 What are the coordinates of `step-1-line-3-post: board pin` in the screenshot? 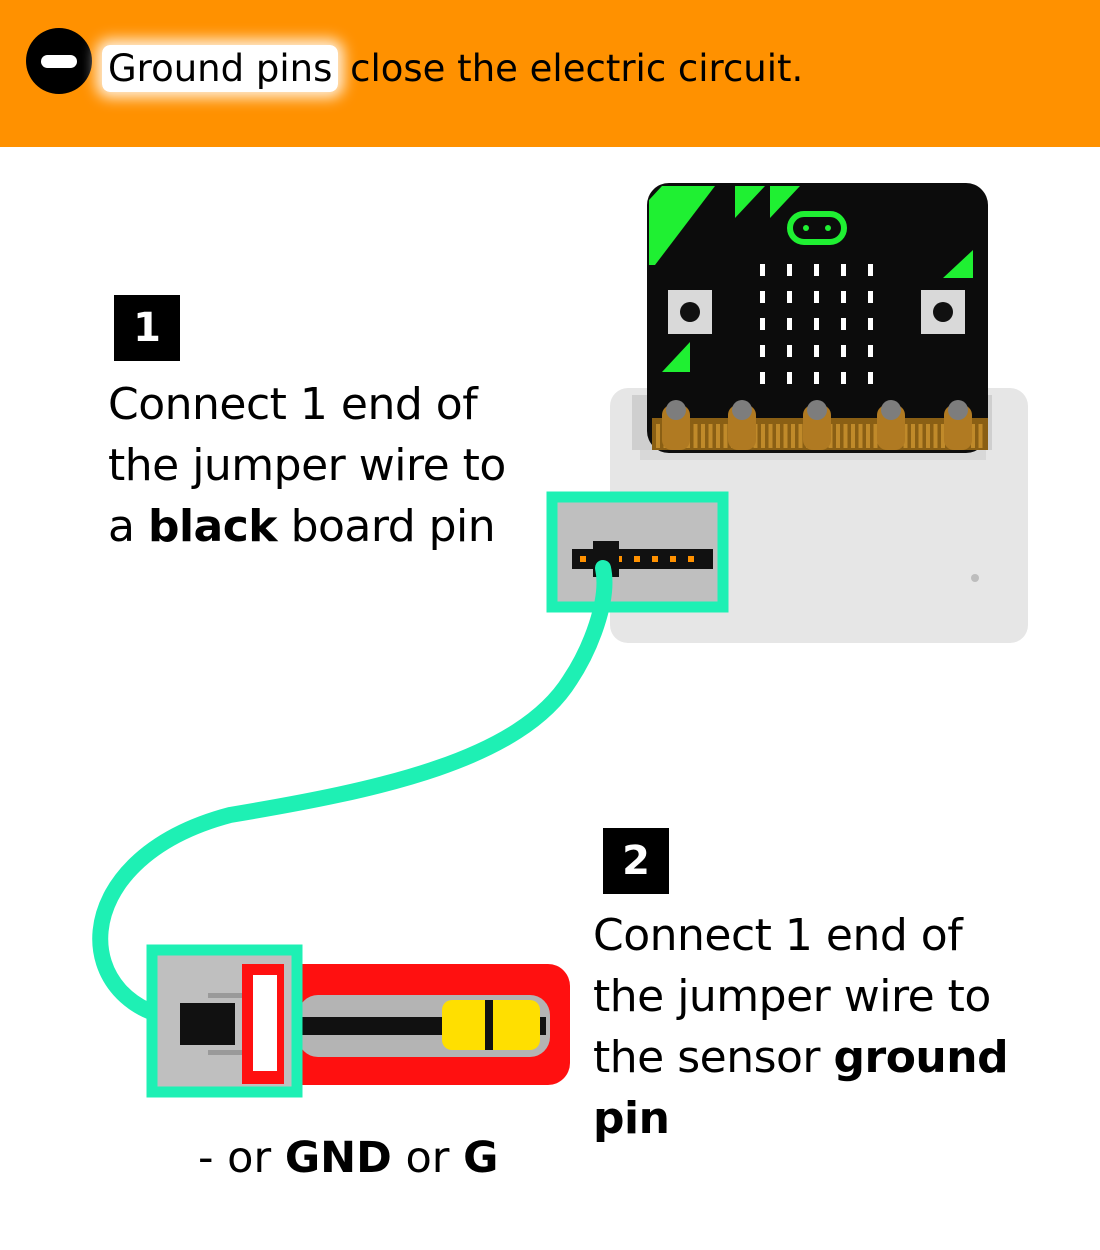 It's located at (386, 526).